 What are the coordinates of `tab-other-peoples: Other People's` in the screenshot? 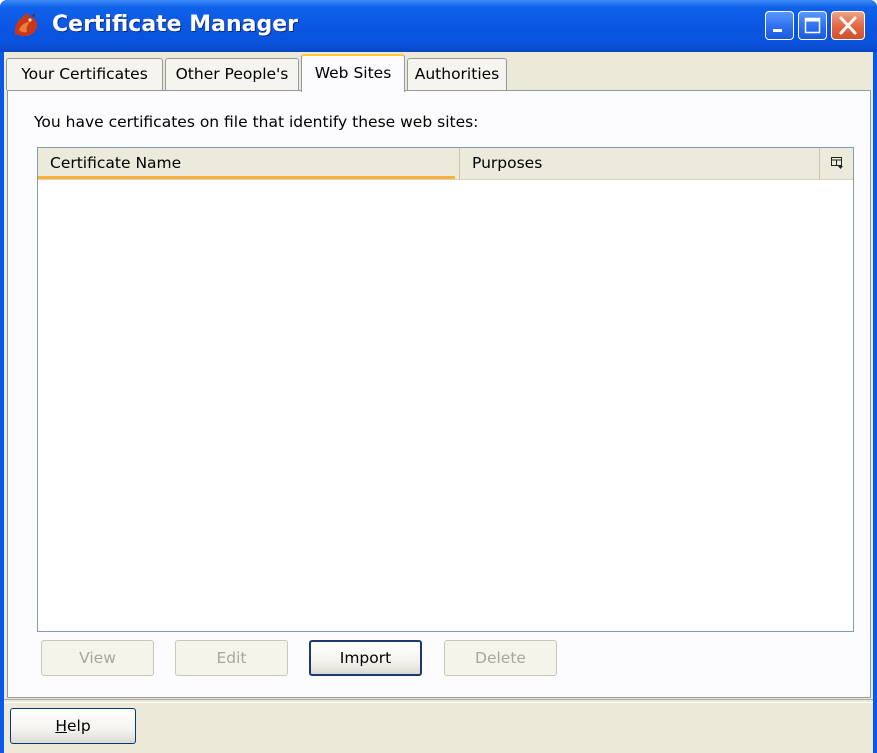 It's located at (232, 74).